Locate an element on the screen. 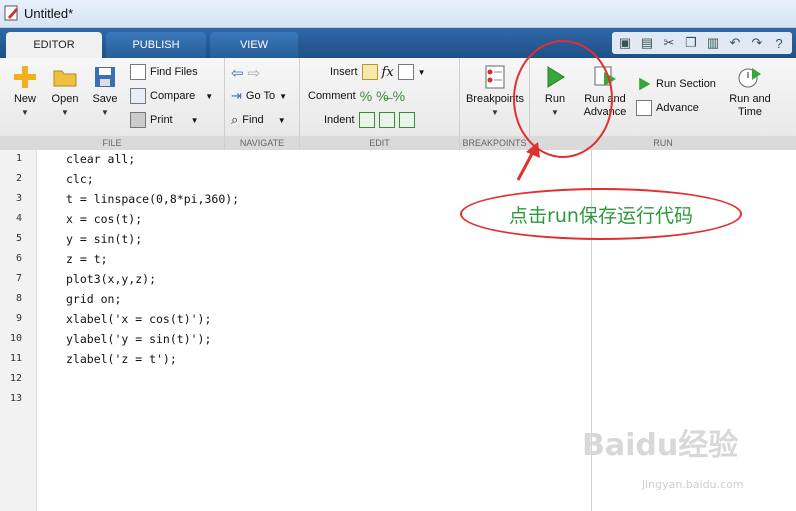 The height and width of the screenshot is (511, 796). cut-icon: ✂ is located at coordinates (669, 43).